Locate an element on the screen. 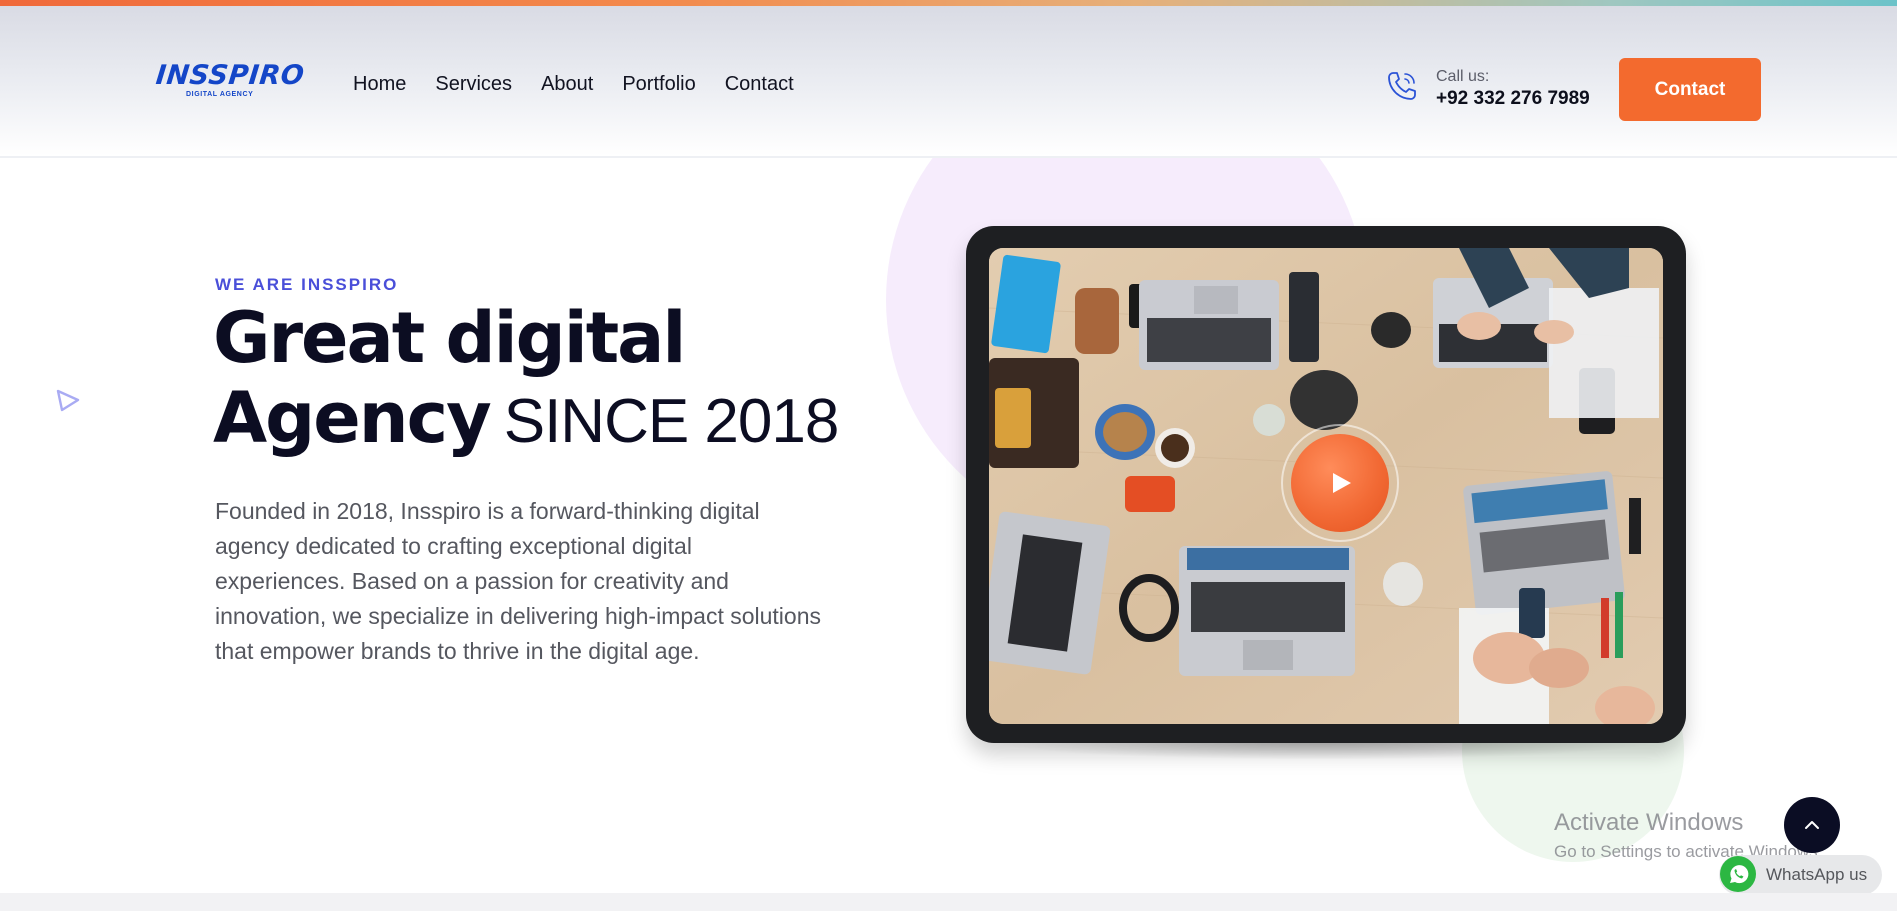 The image size is (1897, 911). chevron-up-icon is located at coordinates (1812, 825).